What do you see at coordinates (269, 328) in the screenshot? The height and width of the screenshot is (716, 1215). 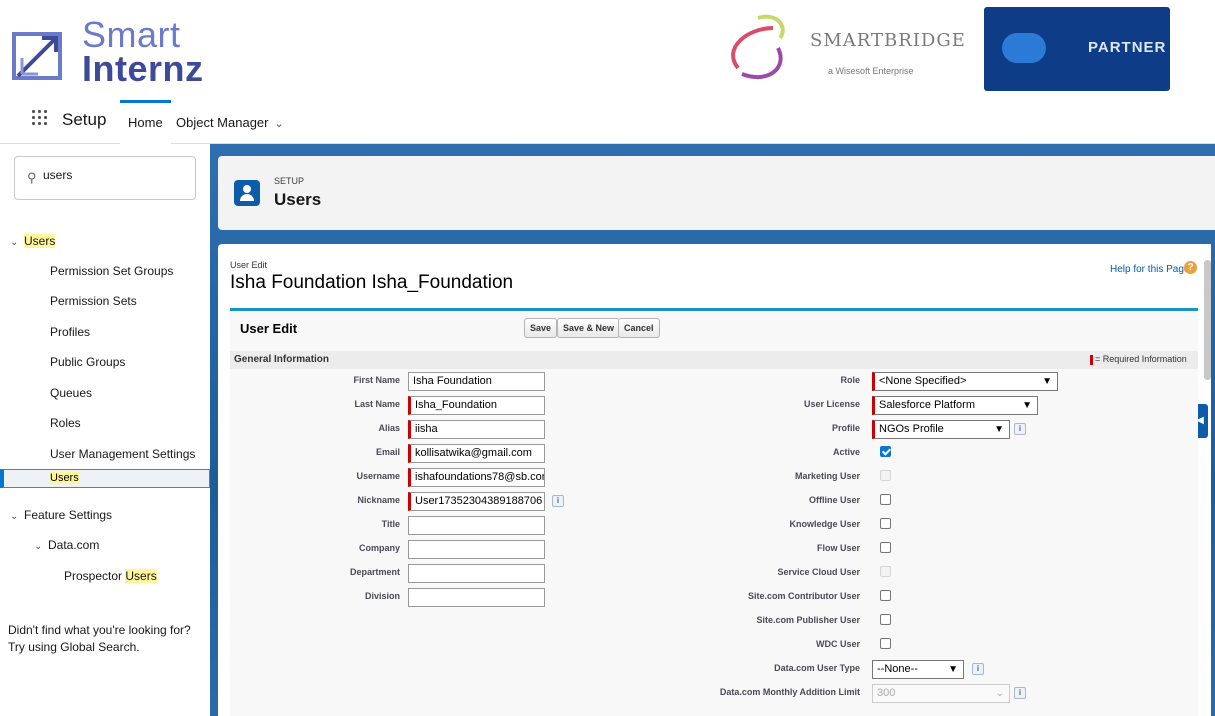 I see `page-block-title: User Edit` at bounding box center [269, 328].